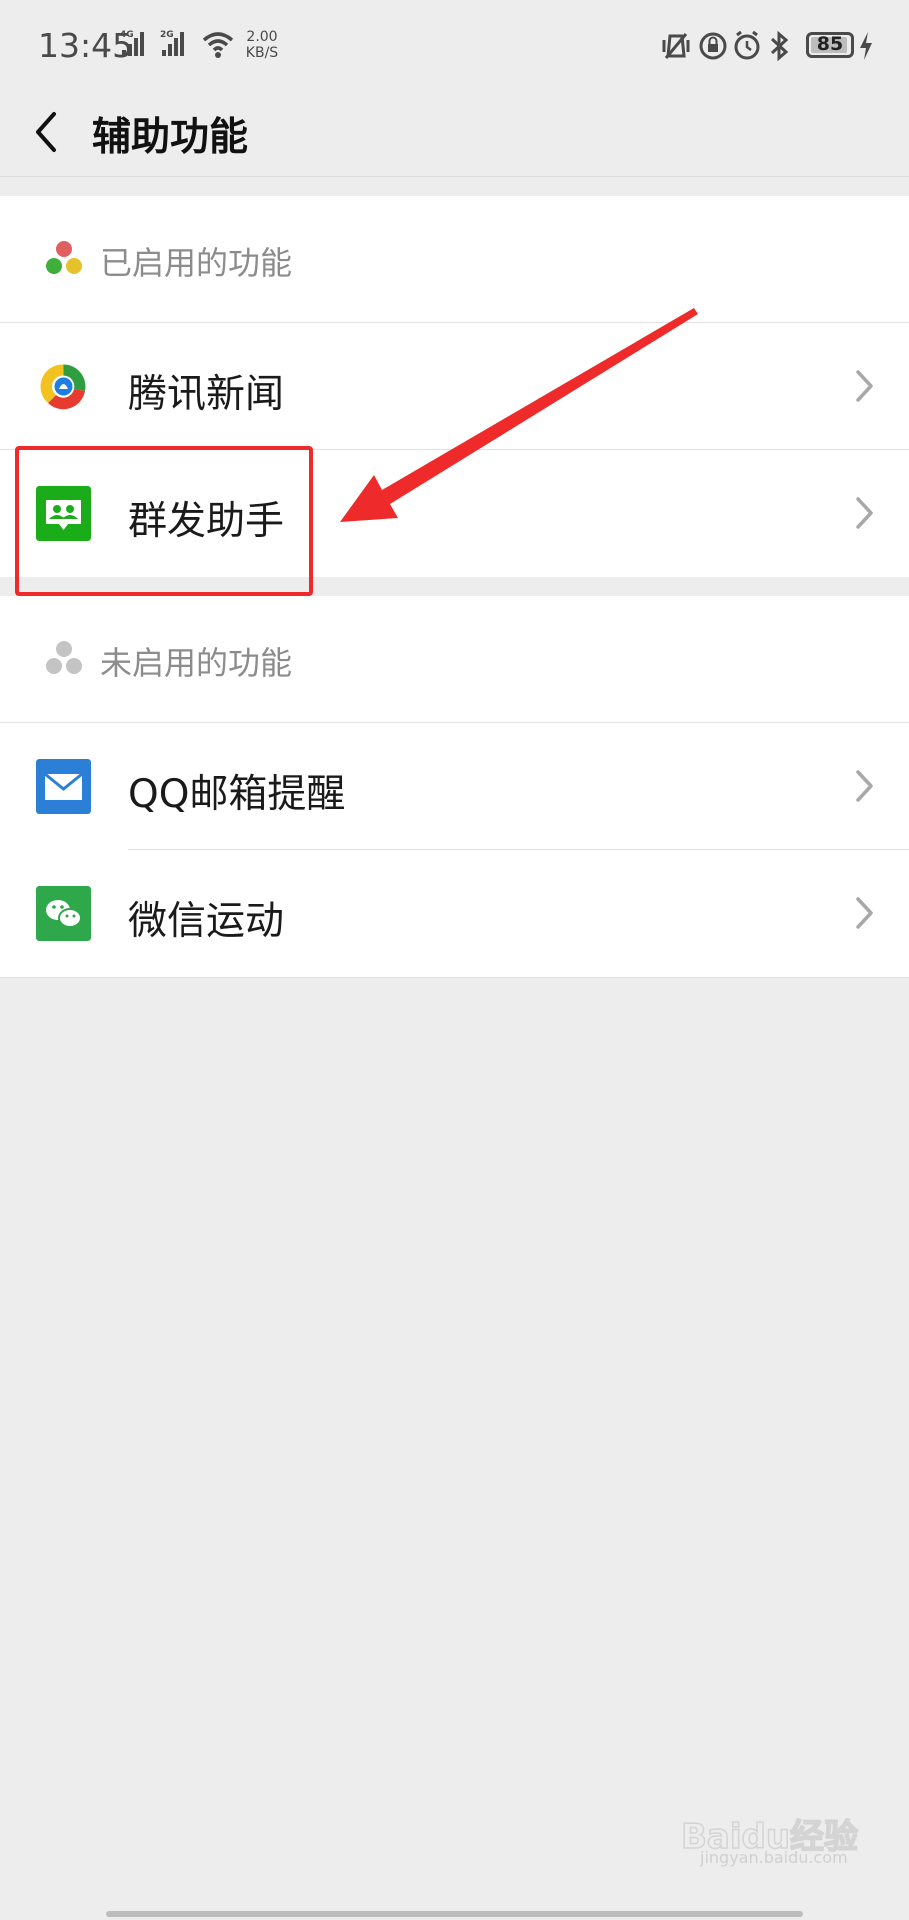 Image resolution: width=909 pixels, height=1920 pixels. What do you see at coordinates (774, 1857) in the screenshot?
I see `watermark-domain: jingyan.baidu.com` at bounding box center [774, 1857].